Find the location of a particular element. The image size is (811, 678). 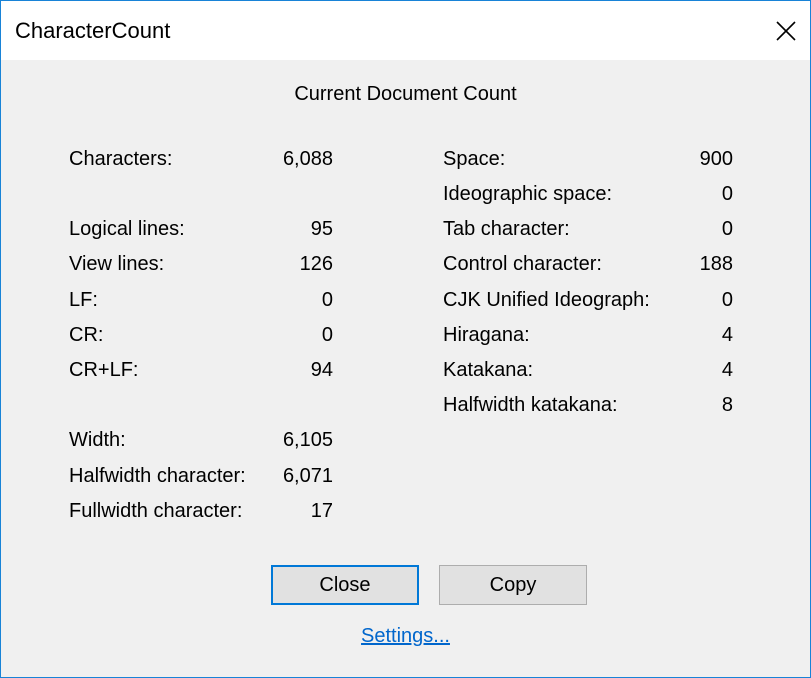

stat-halfwidth-katakana: Halfwidth katakana: 8 is located at coordinates (588, 408).